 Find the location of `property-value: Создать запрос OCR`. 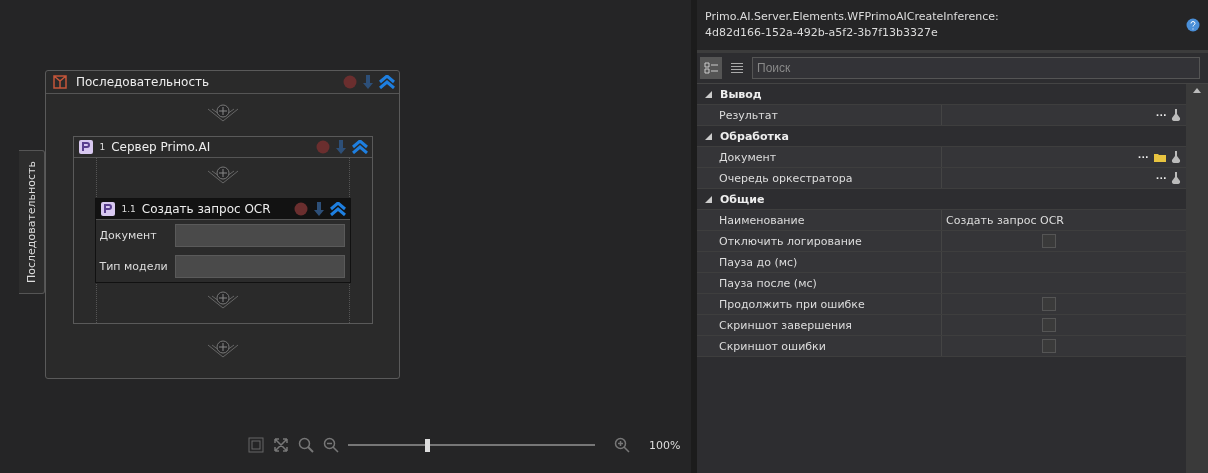

property-value: Создать запрос OCR is located at coordinates (1063, 220).